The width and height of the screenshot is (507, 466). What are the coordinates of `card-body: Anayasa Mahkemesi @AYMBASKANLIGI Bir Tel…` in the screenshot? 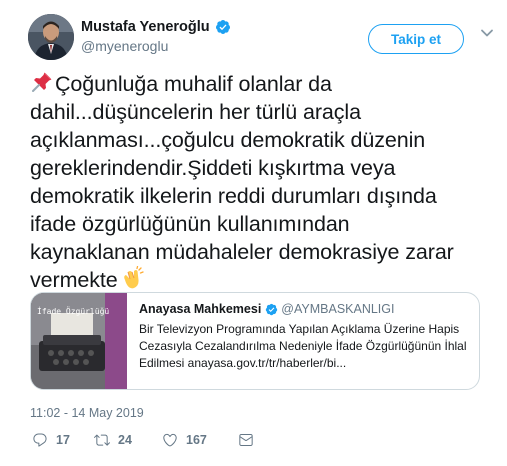 It's located at (304, 337).